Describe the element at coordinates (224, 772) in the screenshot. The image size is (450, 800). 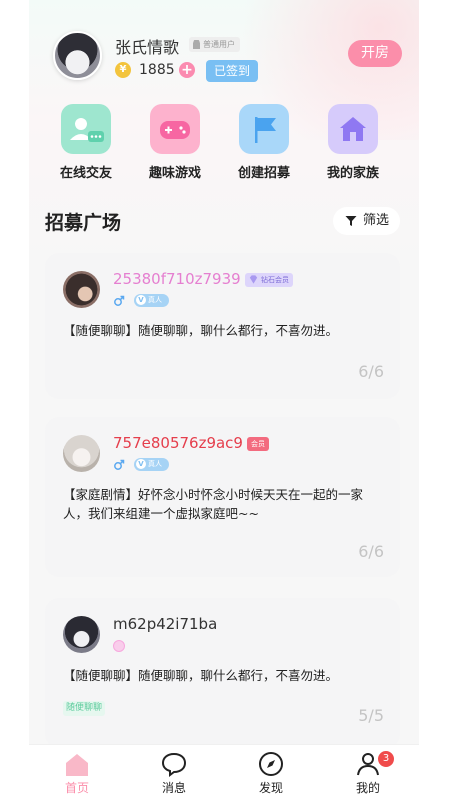
I see `bottom-nav: 首页 消息 发现 我的 3` at that location.